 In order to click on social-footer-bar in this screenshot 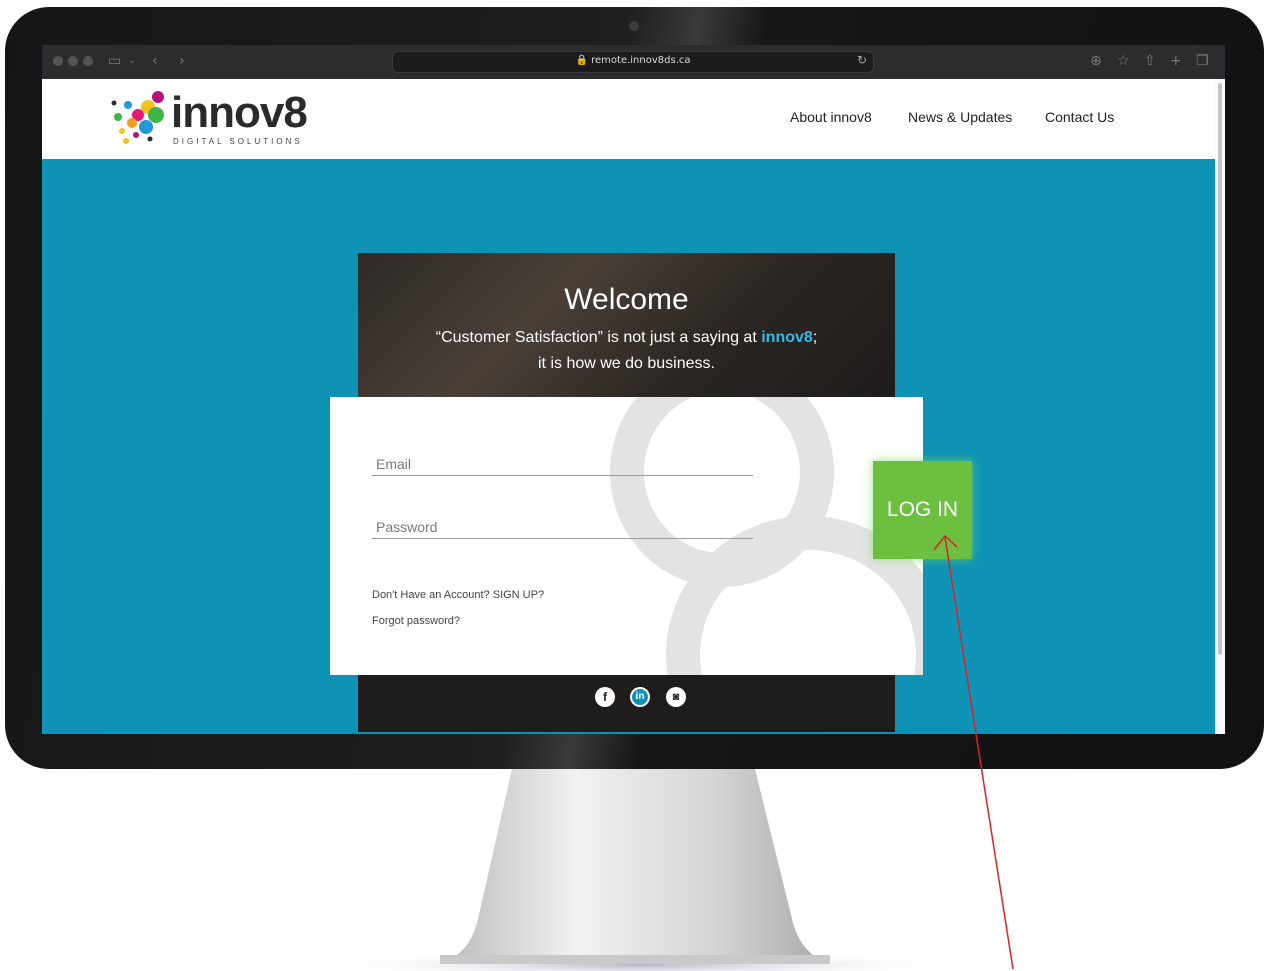, I will do `click(626, 703)`.